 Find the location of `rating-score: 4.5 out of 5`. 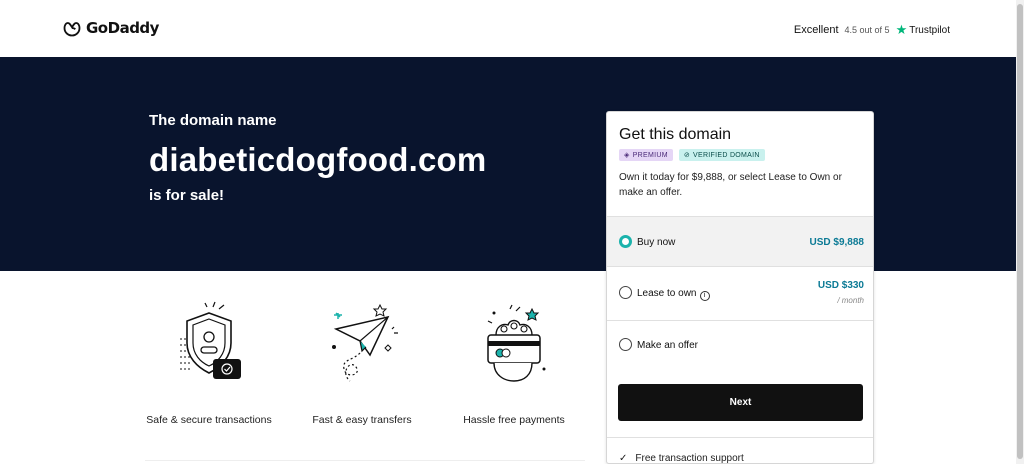

rating-score: 4.5 out of 5 is located at coordinates (867, 30).